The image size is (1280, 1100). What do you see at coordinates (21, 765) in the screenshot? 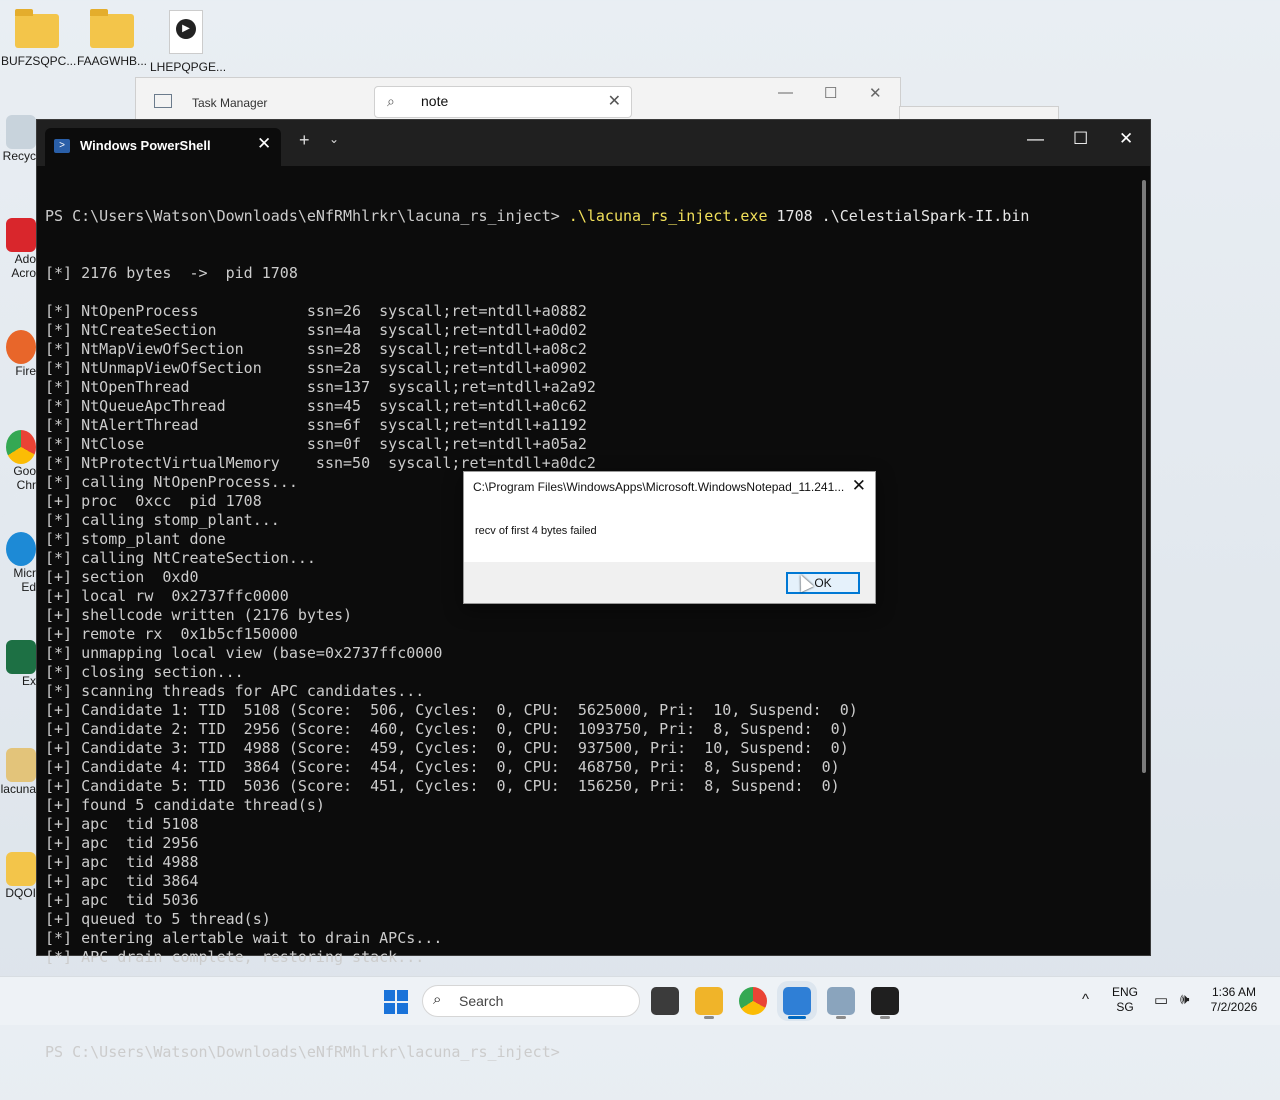
I see `zip-folder-icon` at bounding box center [21, 765].